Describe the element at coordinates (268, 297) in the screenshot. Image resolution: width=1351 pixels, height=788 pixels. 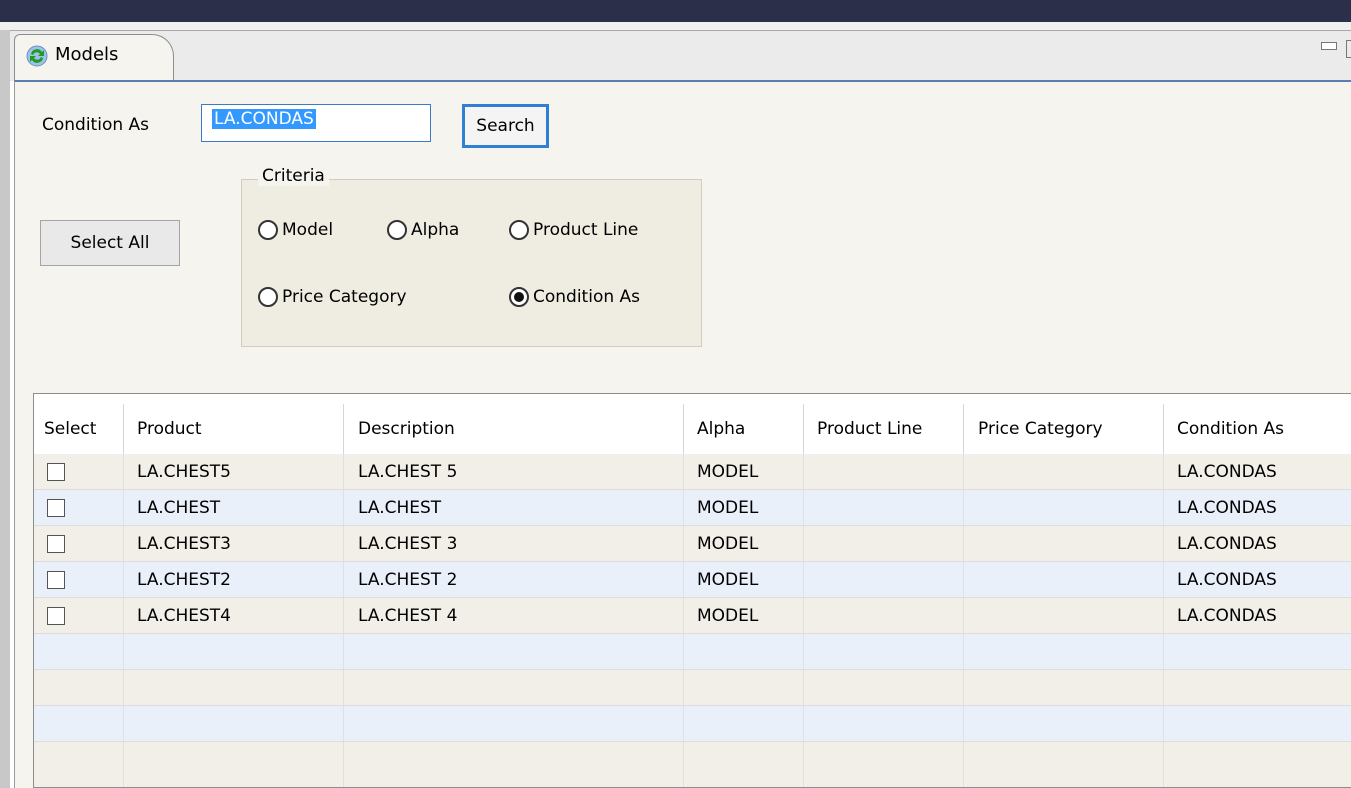
I see `radio-price-category-circle` at that location.